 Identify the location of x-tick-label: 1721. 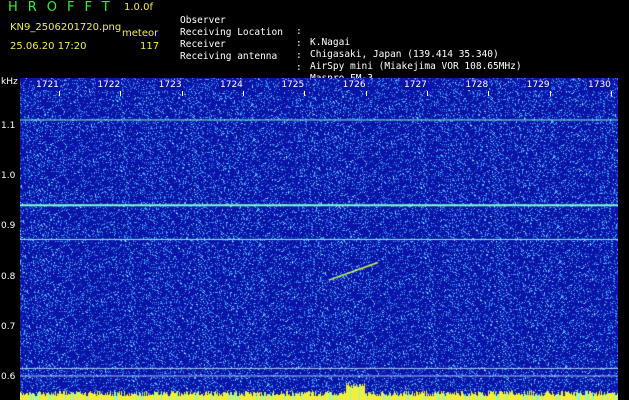
(47, 85).